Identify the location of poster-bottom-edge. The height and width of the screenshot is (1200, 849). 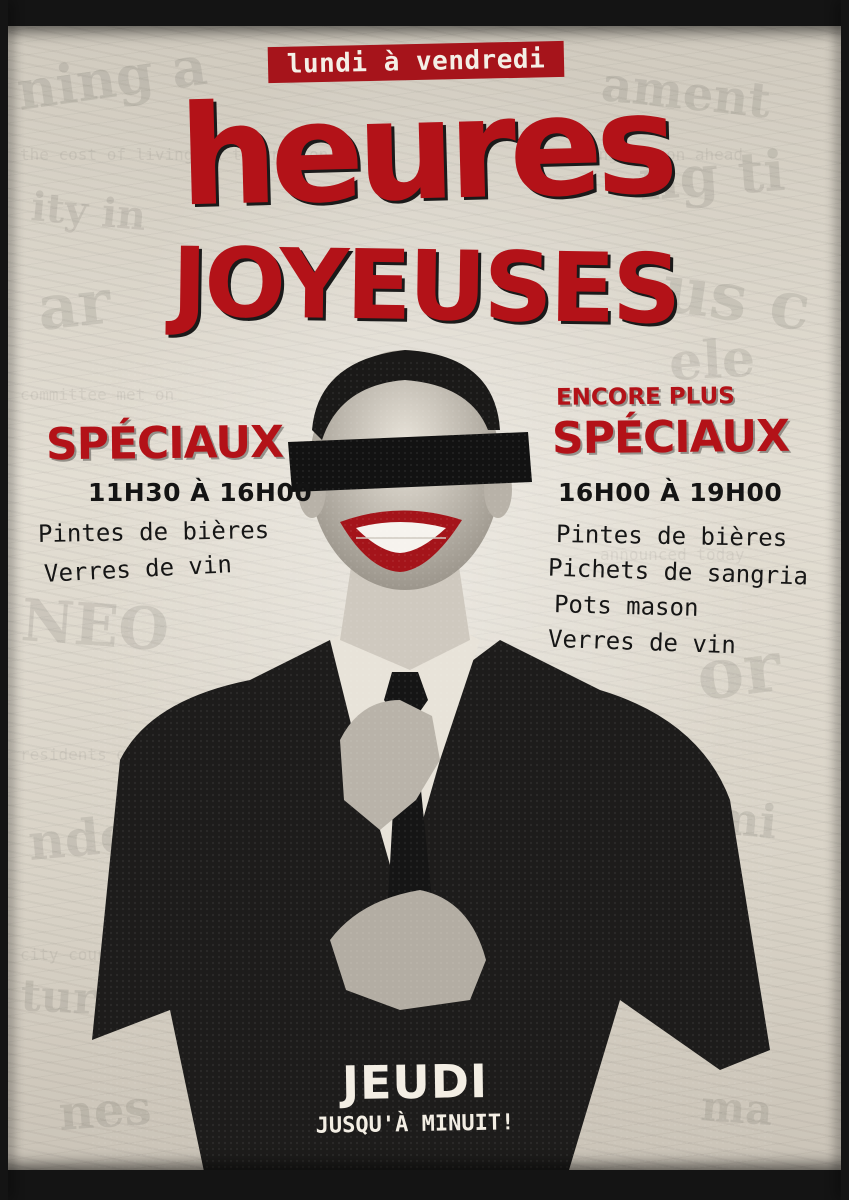
(424, 1185).